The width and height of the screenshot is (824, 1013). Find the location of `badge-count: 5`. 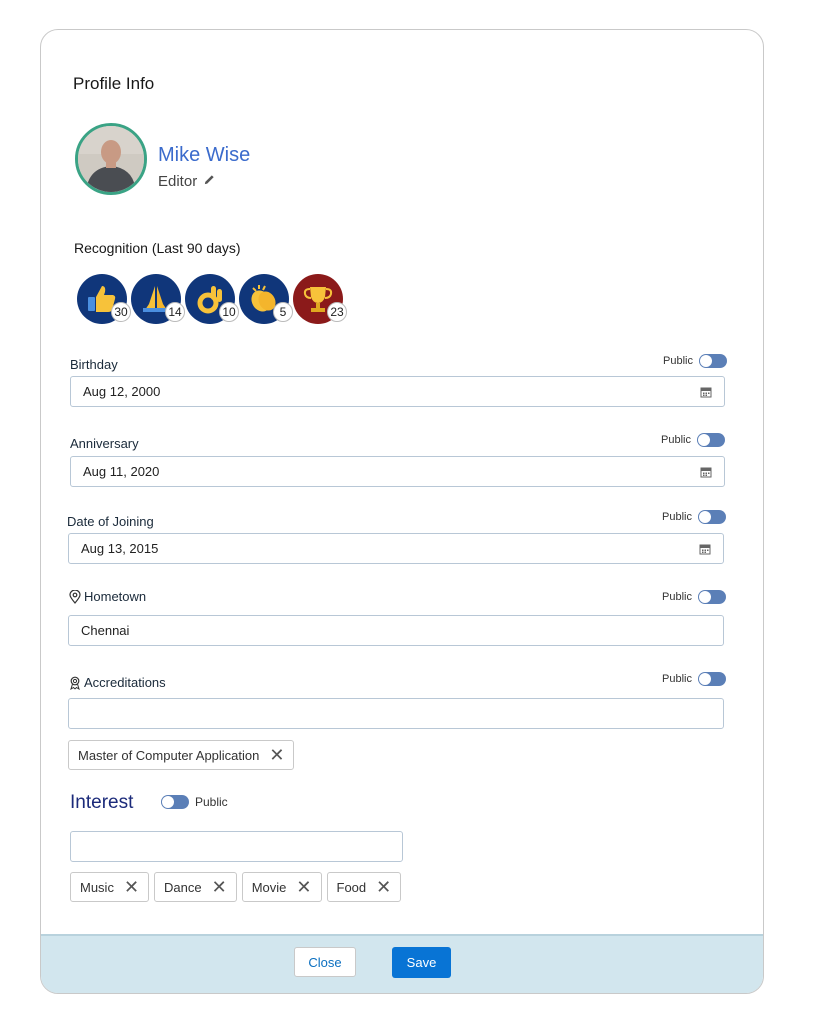

badge-count: 5 is located at coordinates (283, 312).